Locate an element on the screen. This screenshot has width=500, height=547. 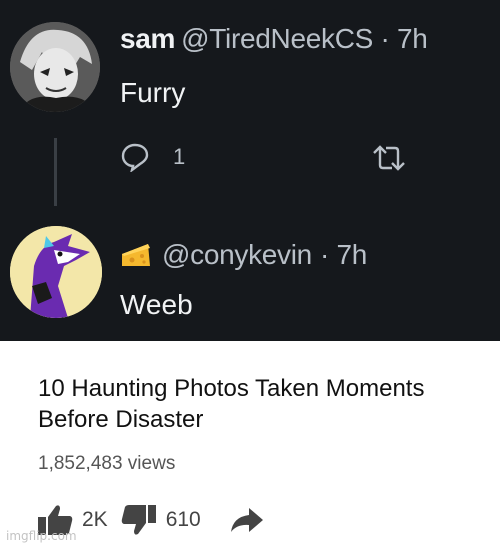
thumbs-down-icon is located at coordinates (139, 520).